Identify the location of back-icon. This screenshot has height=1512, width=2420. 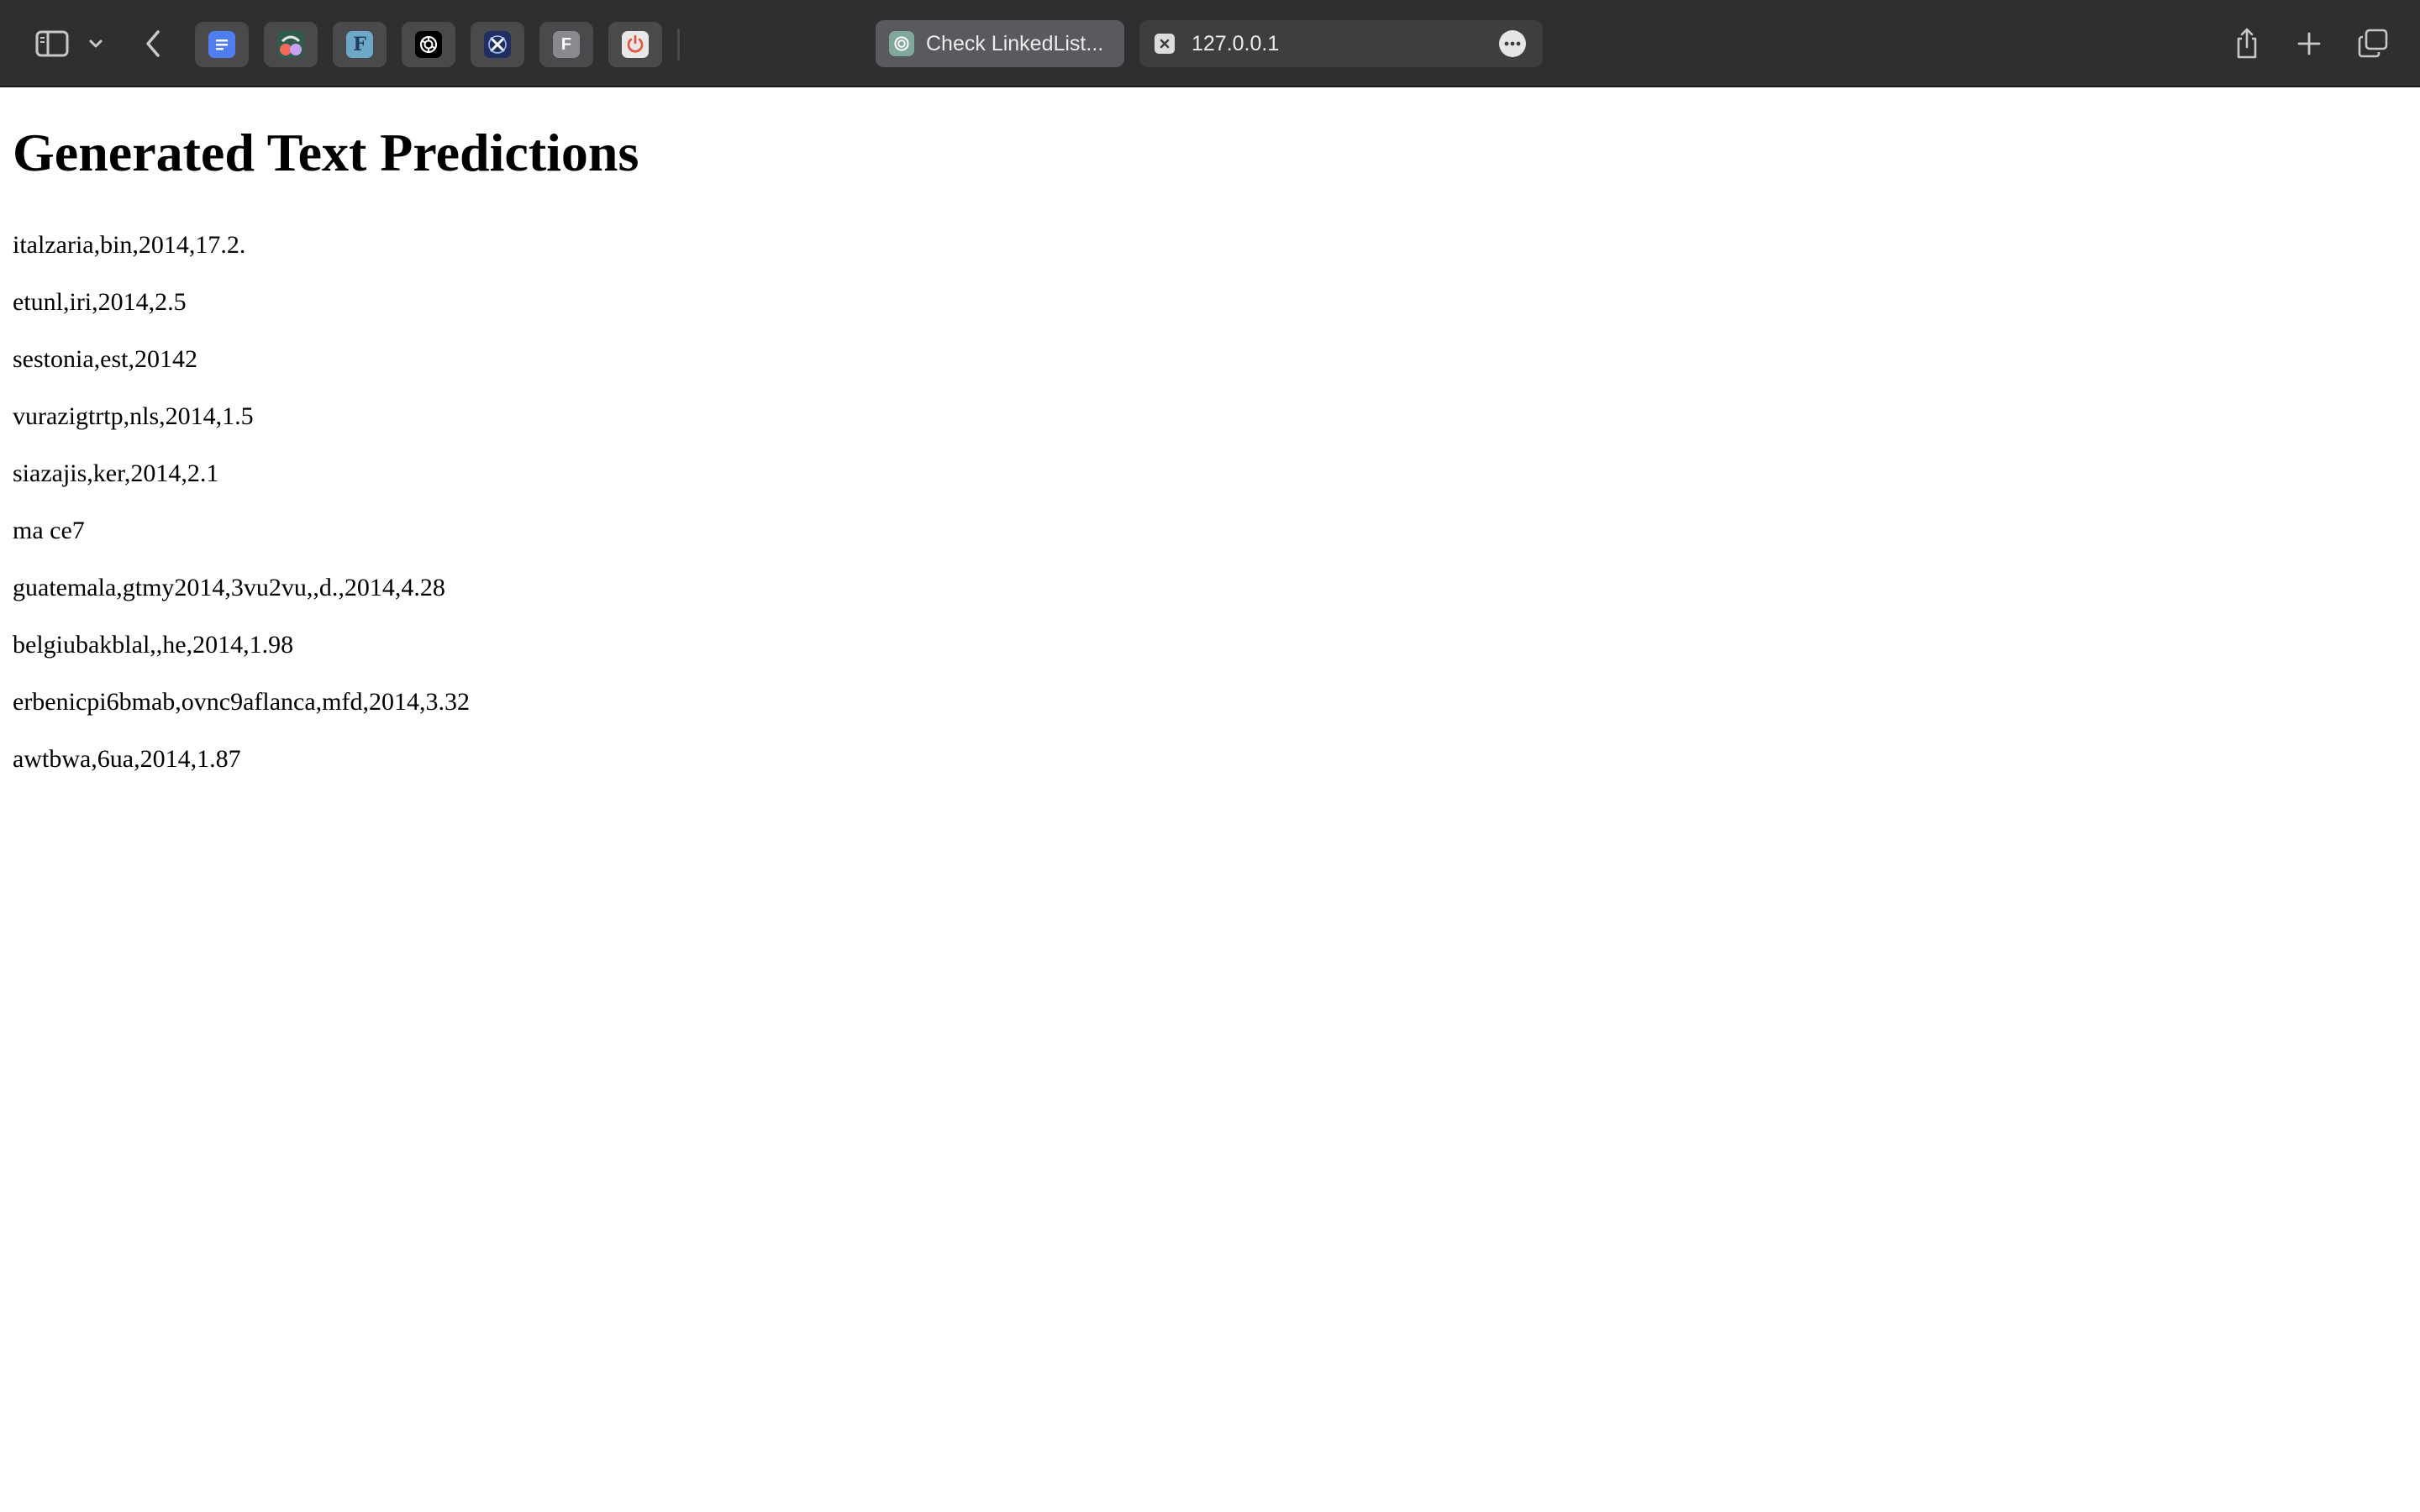
(153, 43).